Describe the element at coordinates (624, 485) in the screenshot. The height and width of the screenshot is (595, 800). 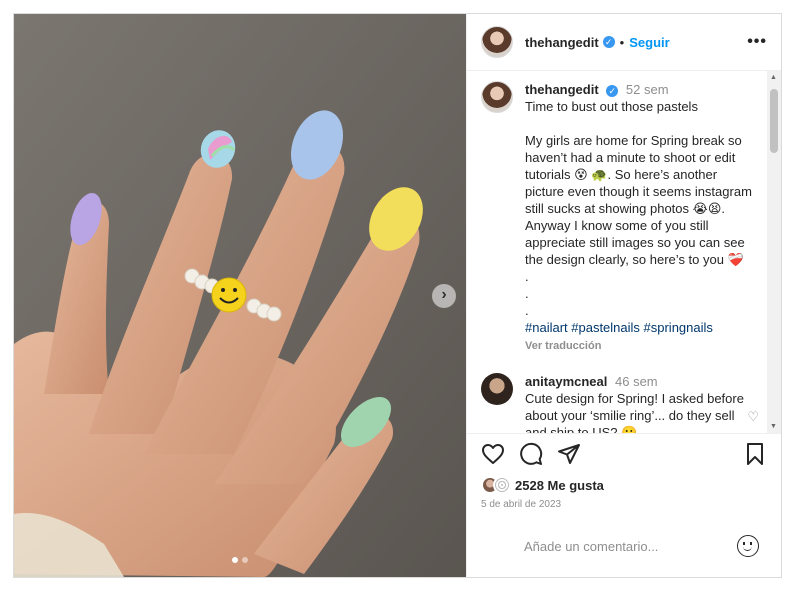
I see `likes-row: 2528 Me gusta` at that location.